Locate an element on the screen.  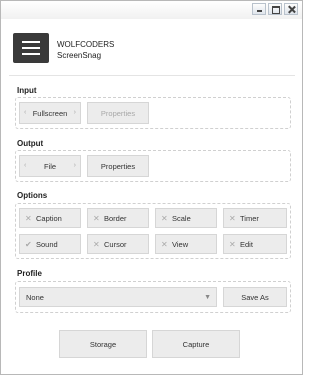
option-label: Sound is located at coordinates (47, 244).